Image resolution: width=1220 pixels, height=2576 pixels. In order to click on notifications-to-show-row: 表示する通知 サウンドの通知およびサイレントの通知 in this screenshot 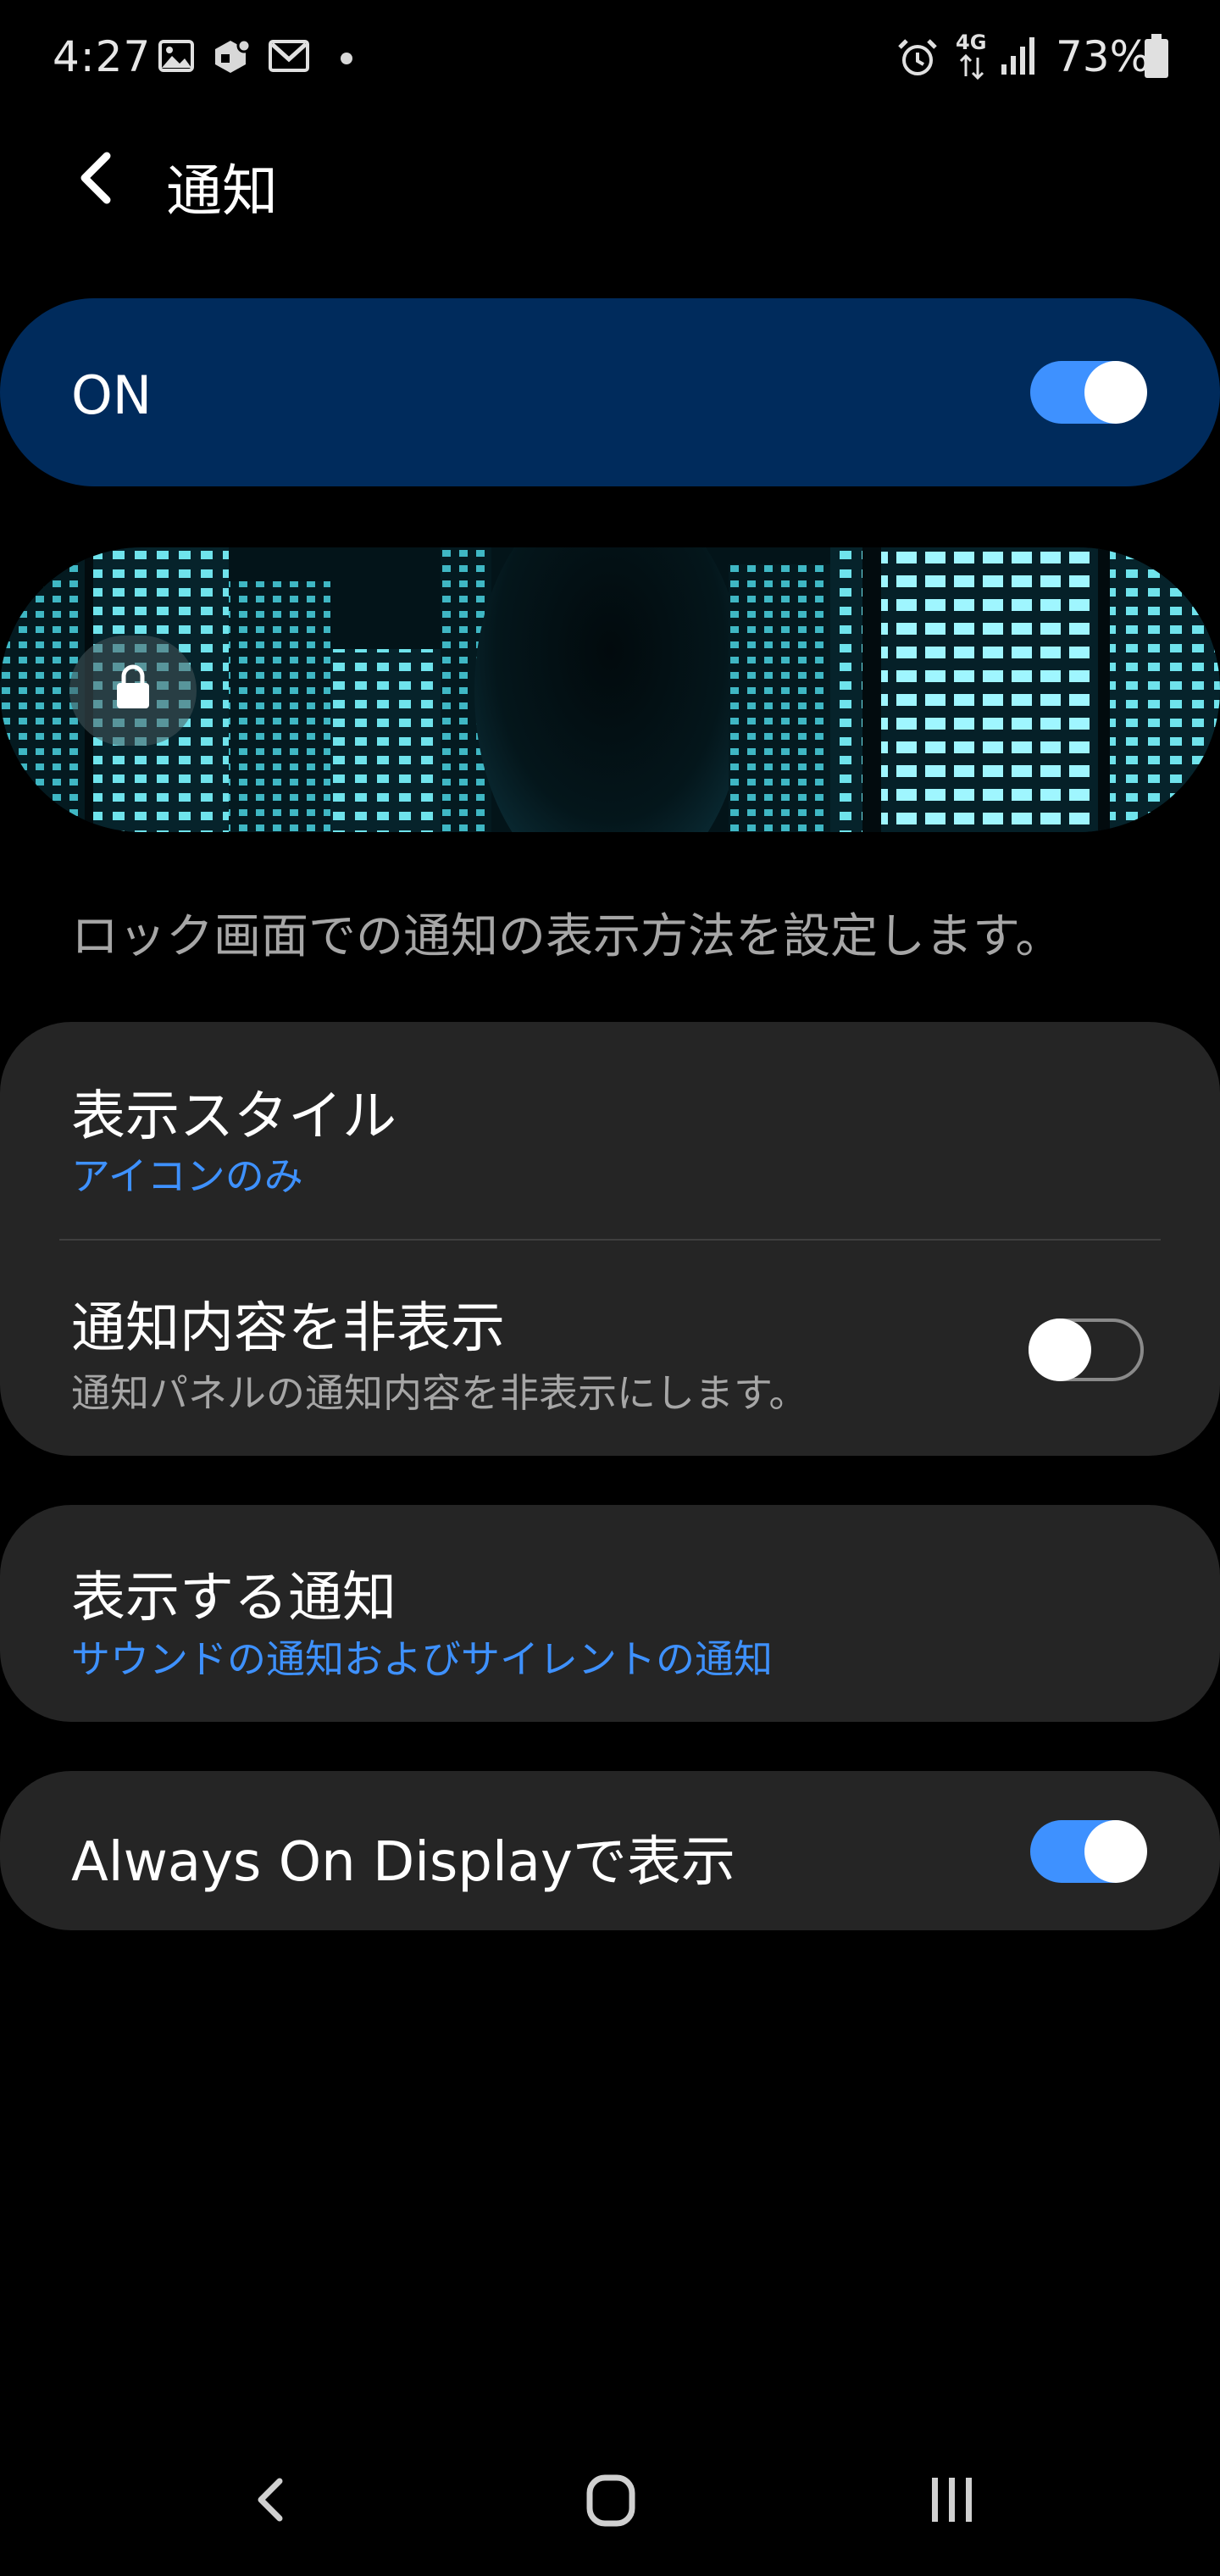, I will do `click(610, 1613)`.